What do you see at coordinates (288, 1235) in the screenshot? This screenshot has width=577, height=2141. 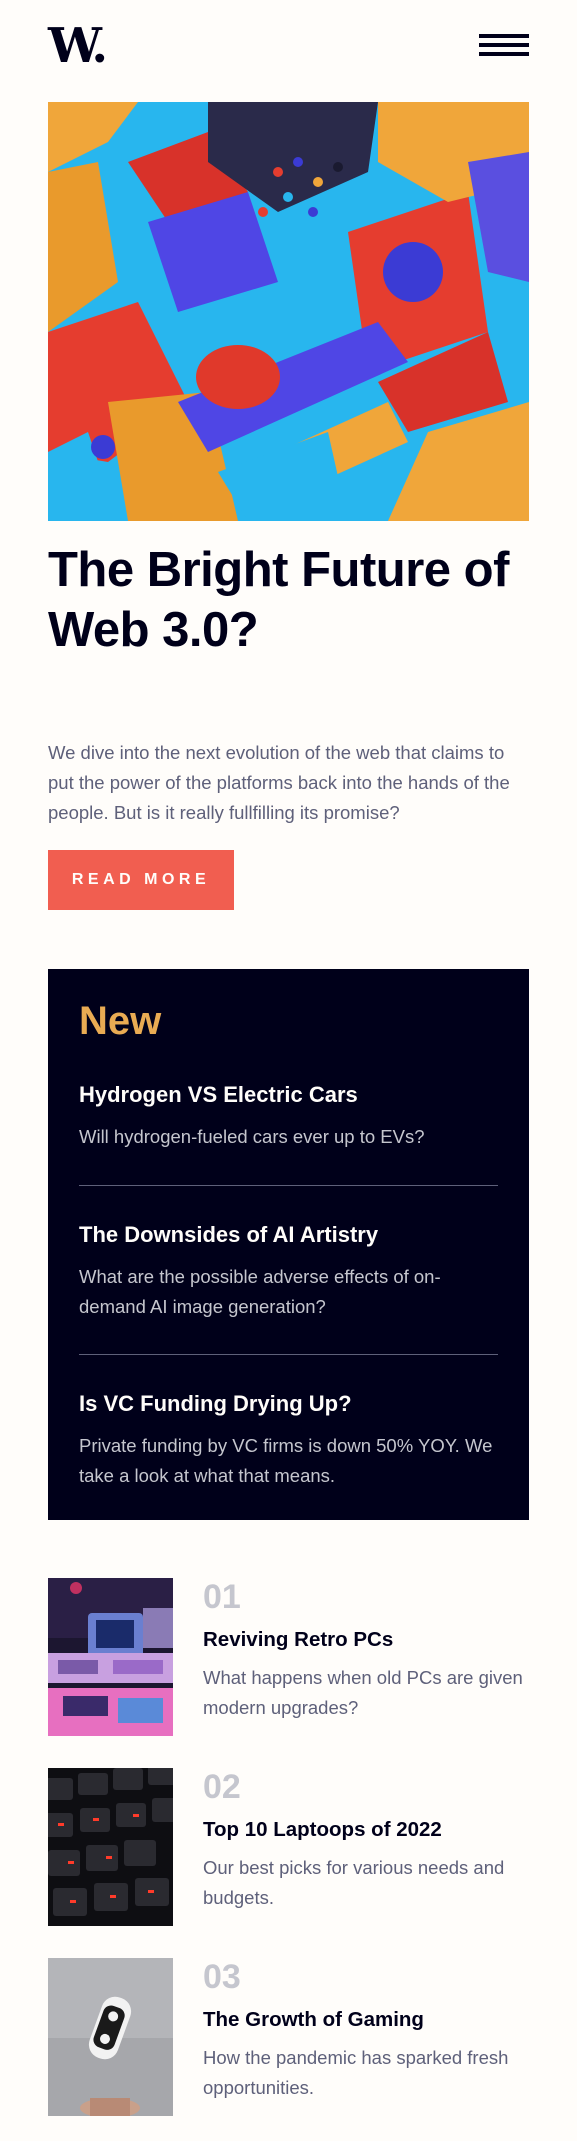 I see `new-item-title: The Downsides of AI Artistry` at bounding box center [288, 1235].